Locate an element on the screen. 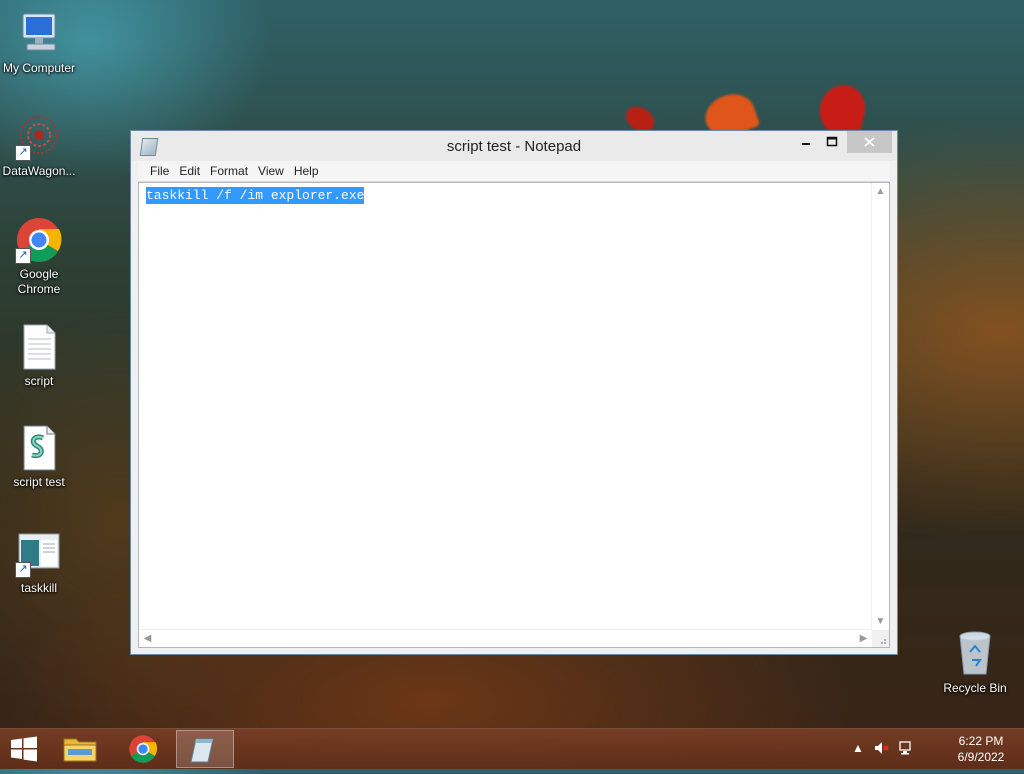 This screenshot has height=774, width=1024. minimize-icon is located at coordinates (806, 144).